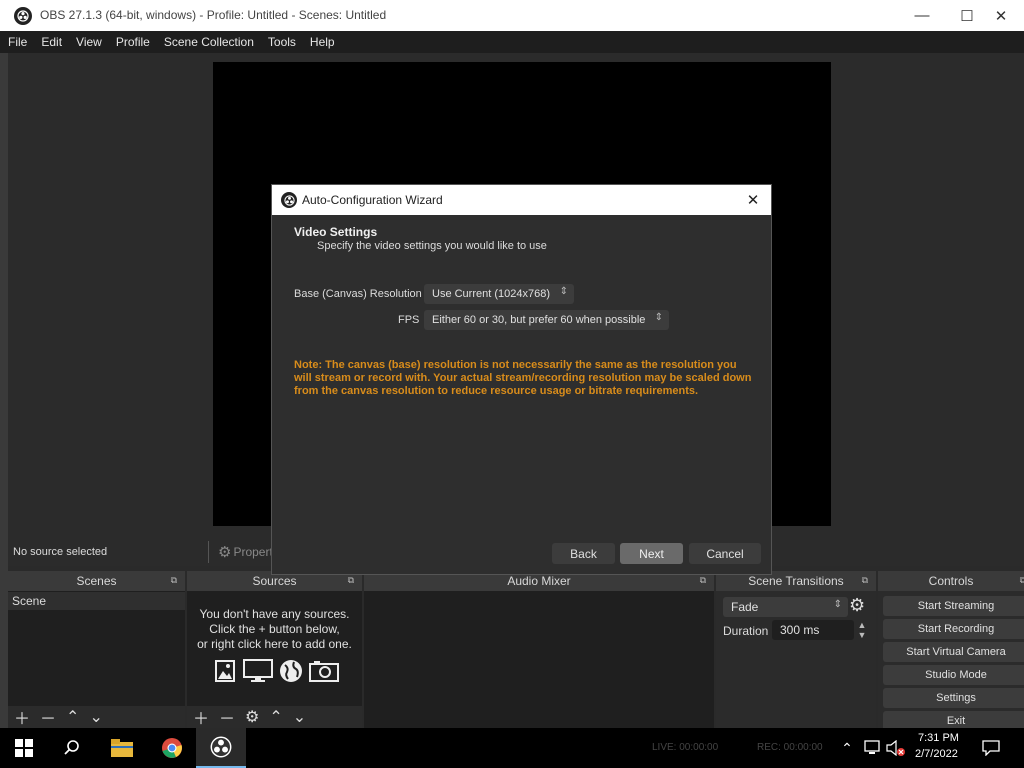  What do you see at coordinates (938, 738) in the screenshot?
I see `clock-time: 7:31 PM` at bounding box center [938, 738].